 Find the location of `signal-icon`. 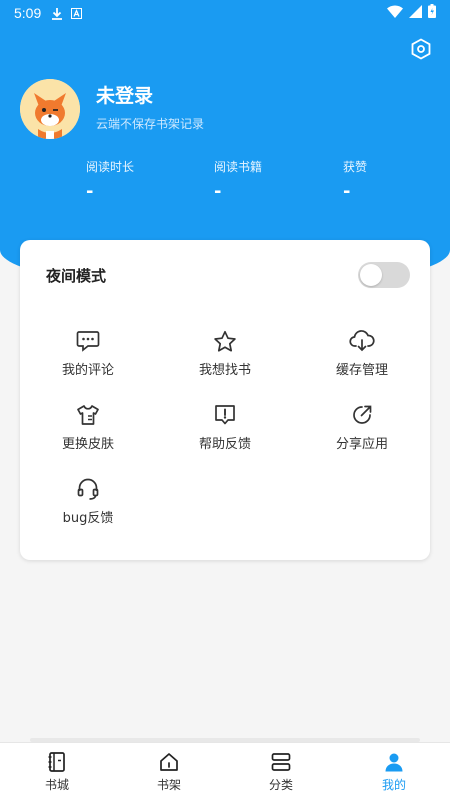

signal-icon is located at coordinates (415, 13).